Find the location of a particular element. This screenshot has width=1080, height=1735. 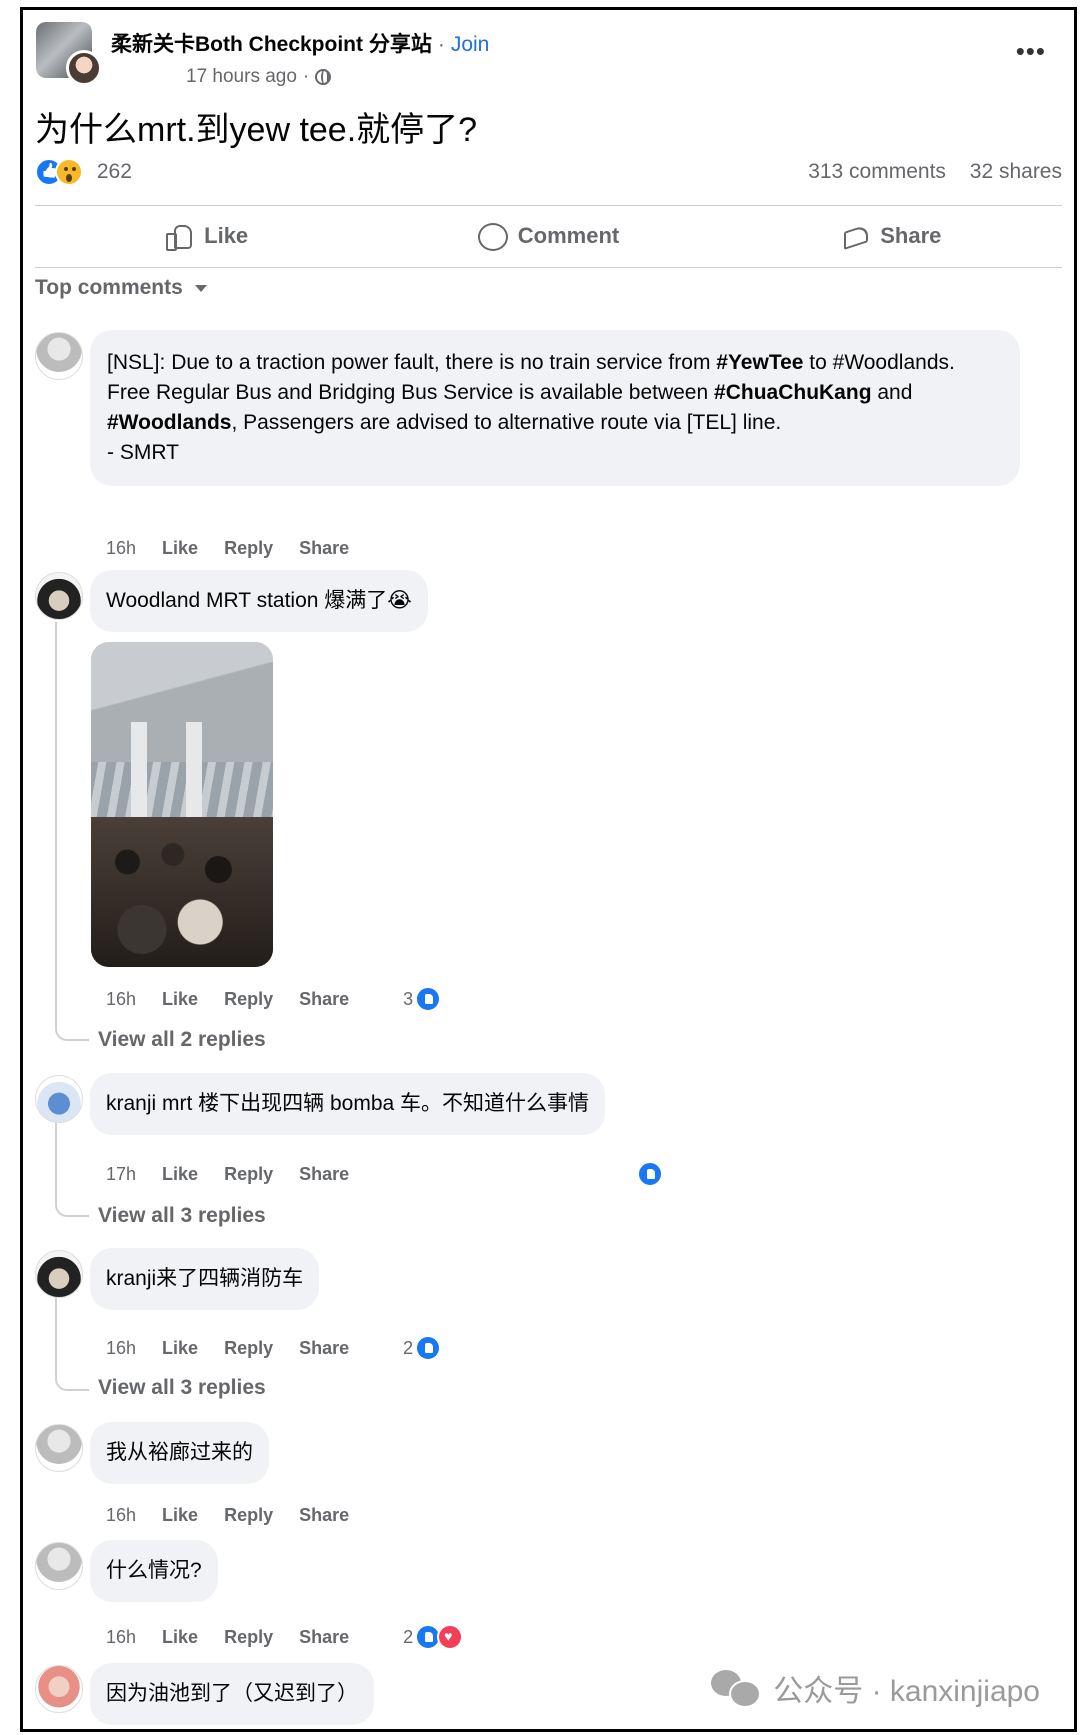

share-button: Share is located at coordinates (891, 236).